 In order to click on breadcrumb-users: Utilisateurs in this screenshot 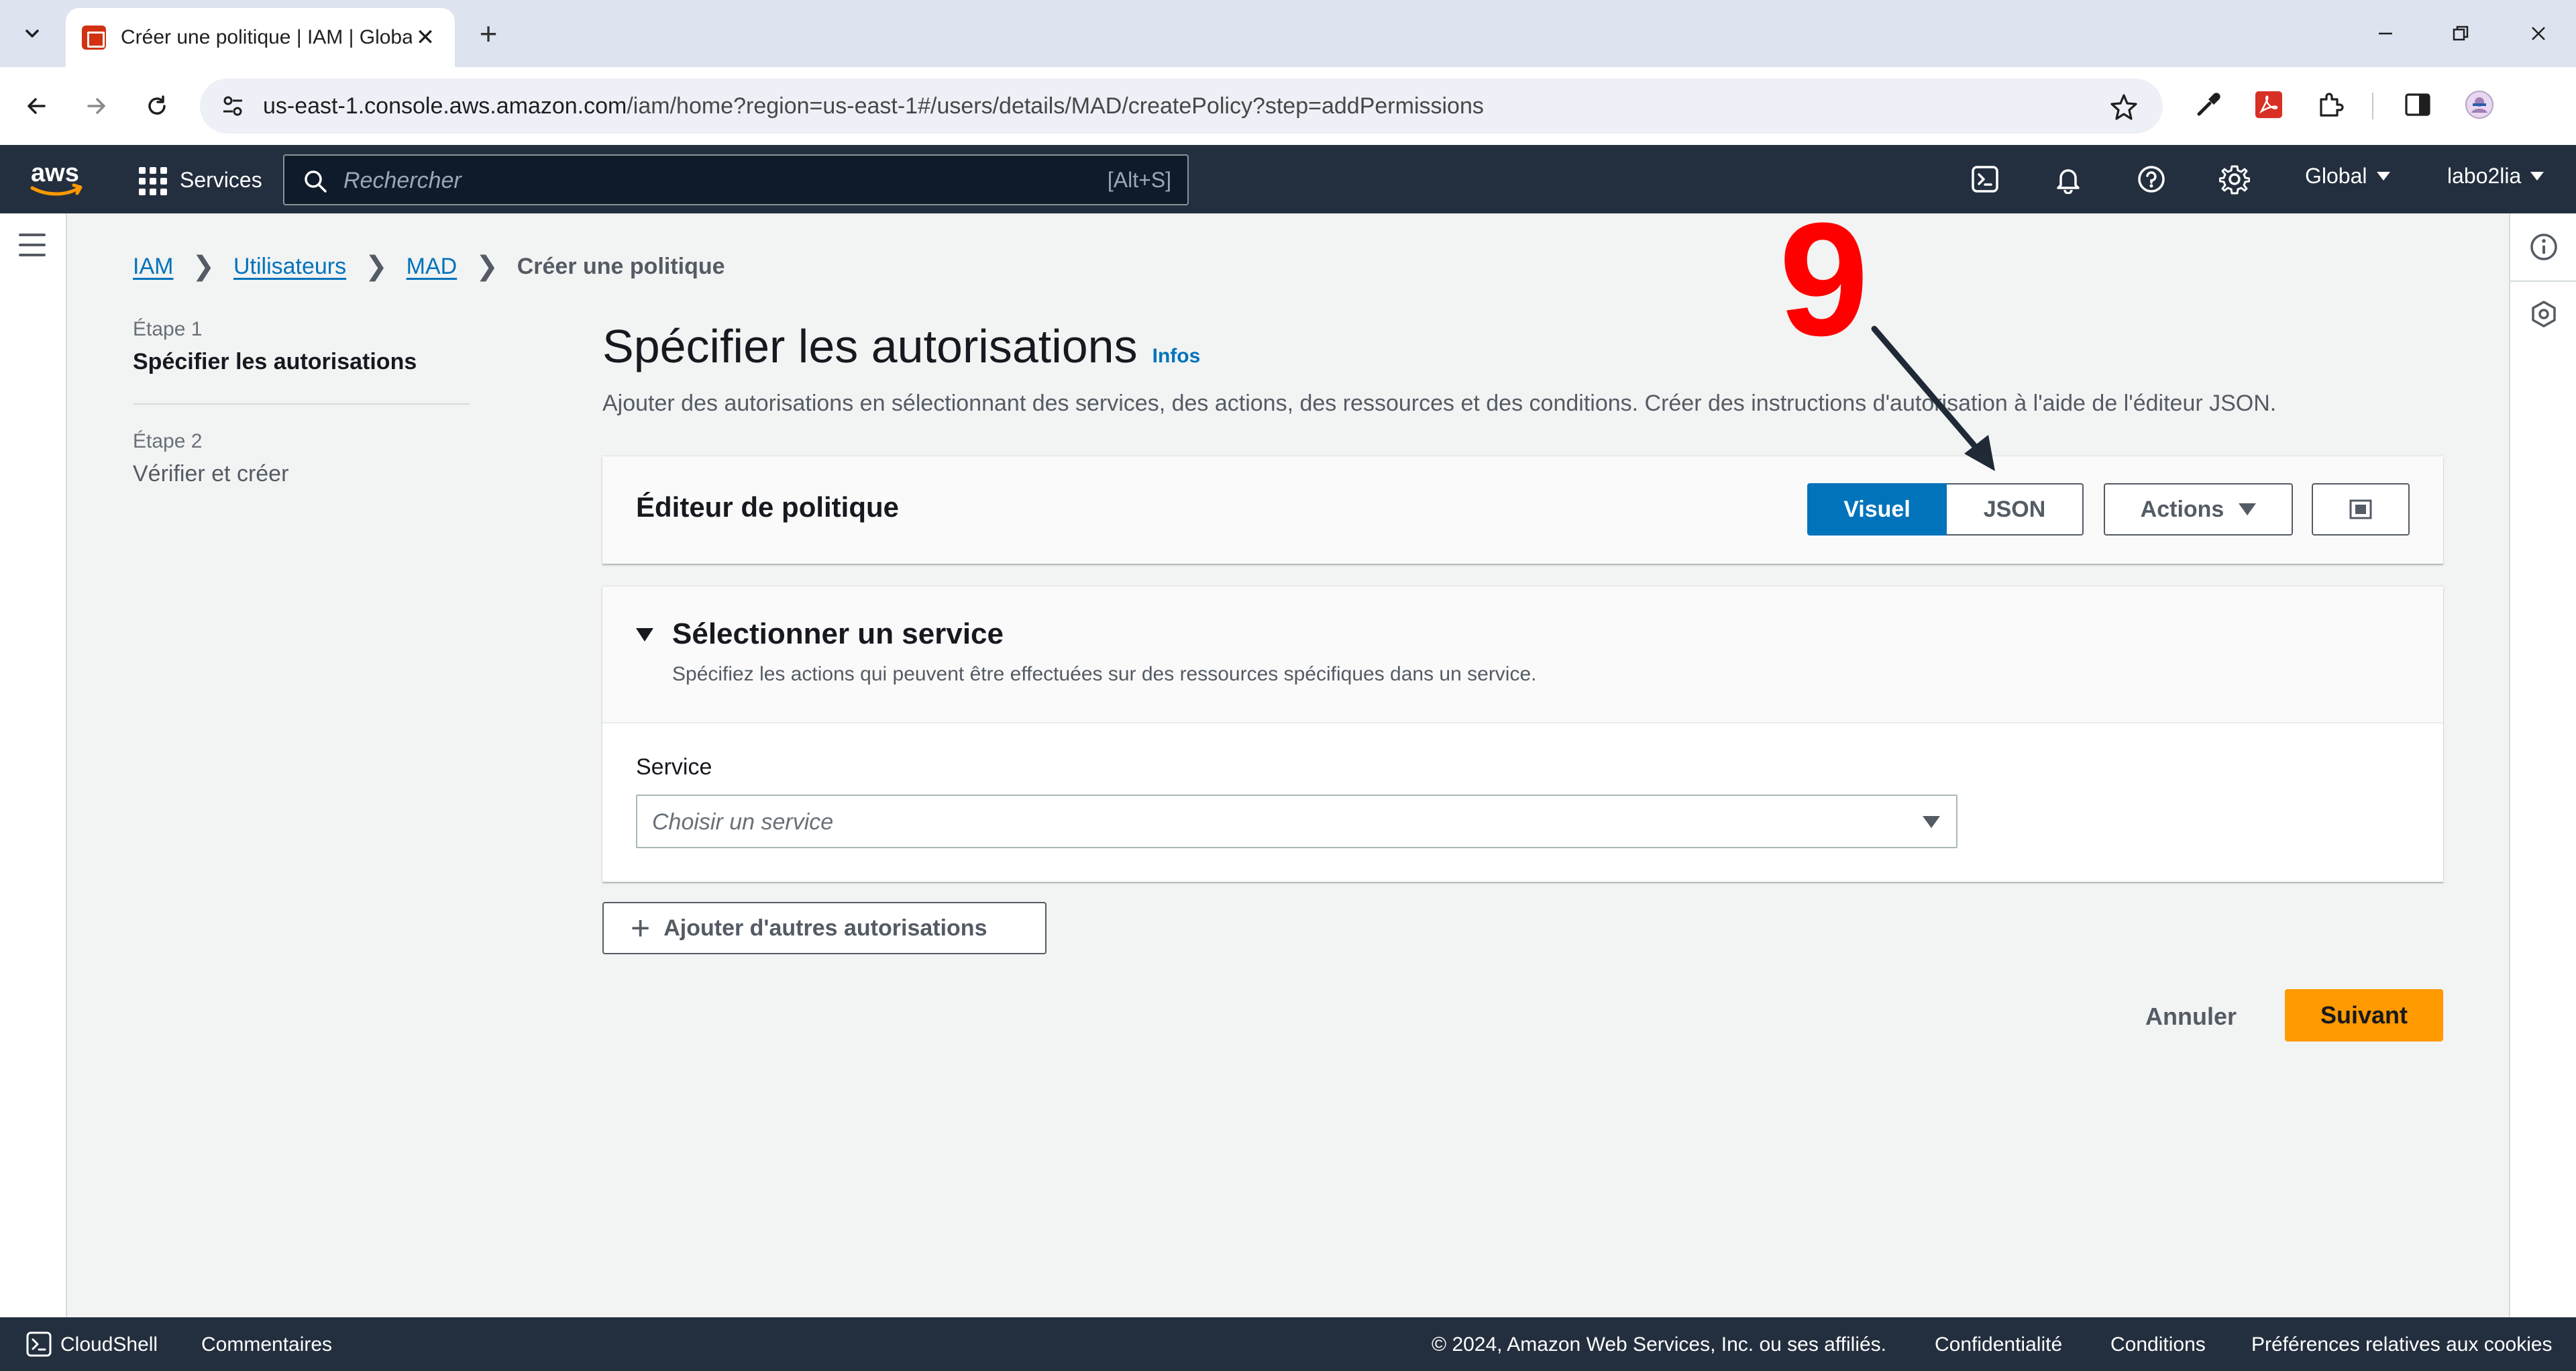, I will do `click(289, 267)`.